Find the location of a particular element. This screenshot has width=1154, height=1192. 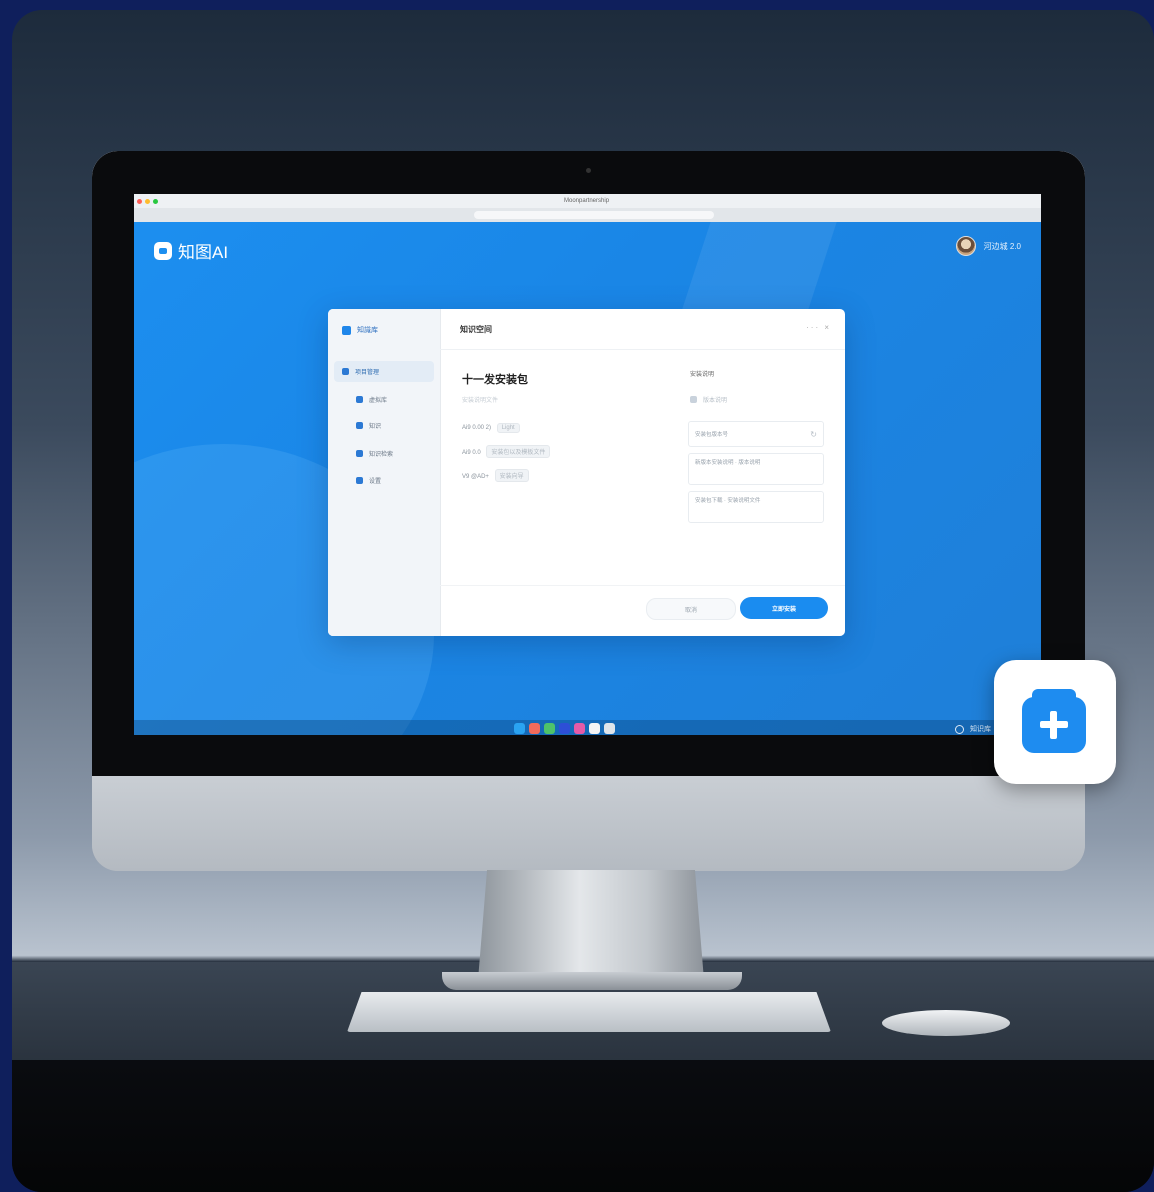

avatar is located at coordinates (965, 246).